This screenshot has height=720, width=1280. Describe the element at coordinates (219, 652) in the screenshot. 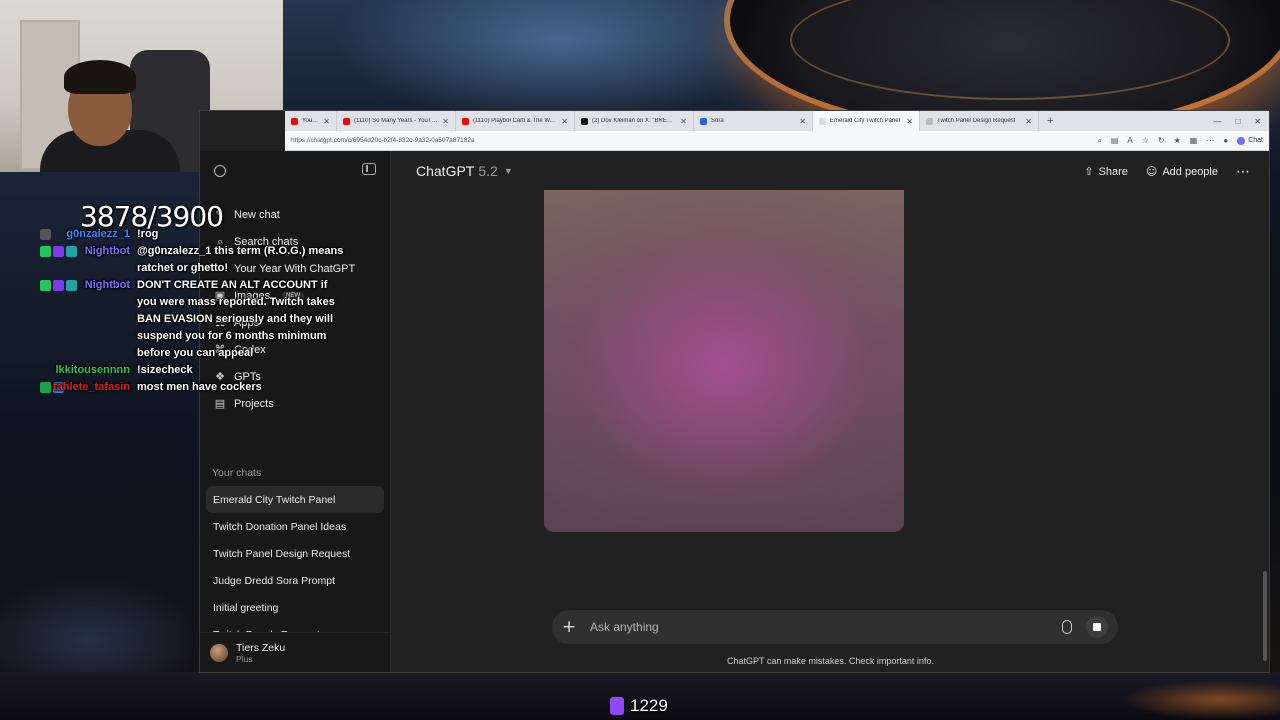

I see `avatar` at that location.